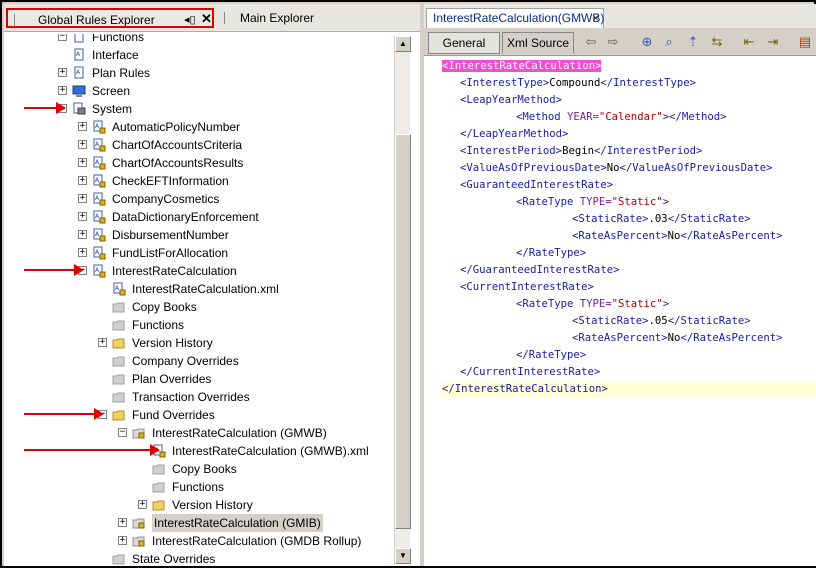 The height and width of the screenshot is (568, 816). I want to click on tree-node-label: Copy Books, so click(164, 307).